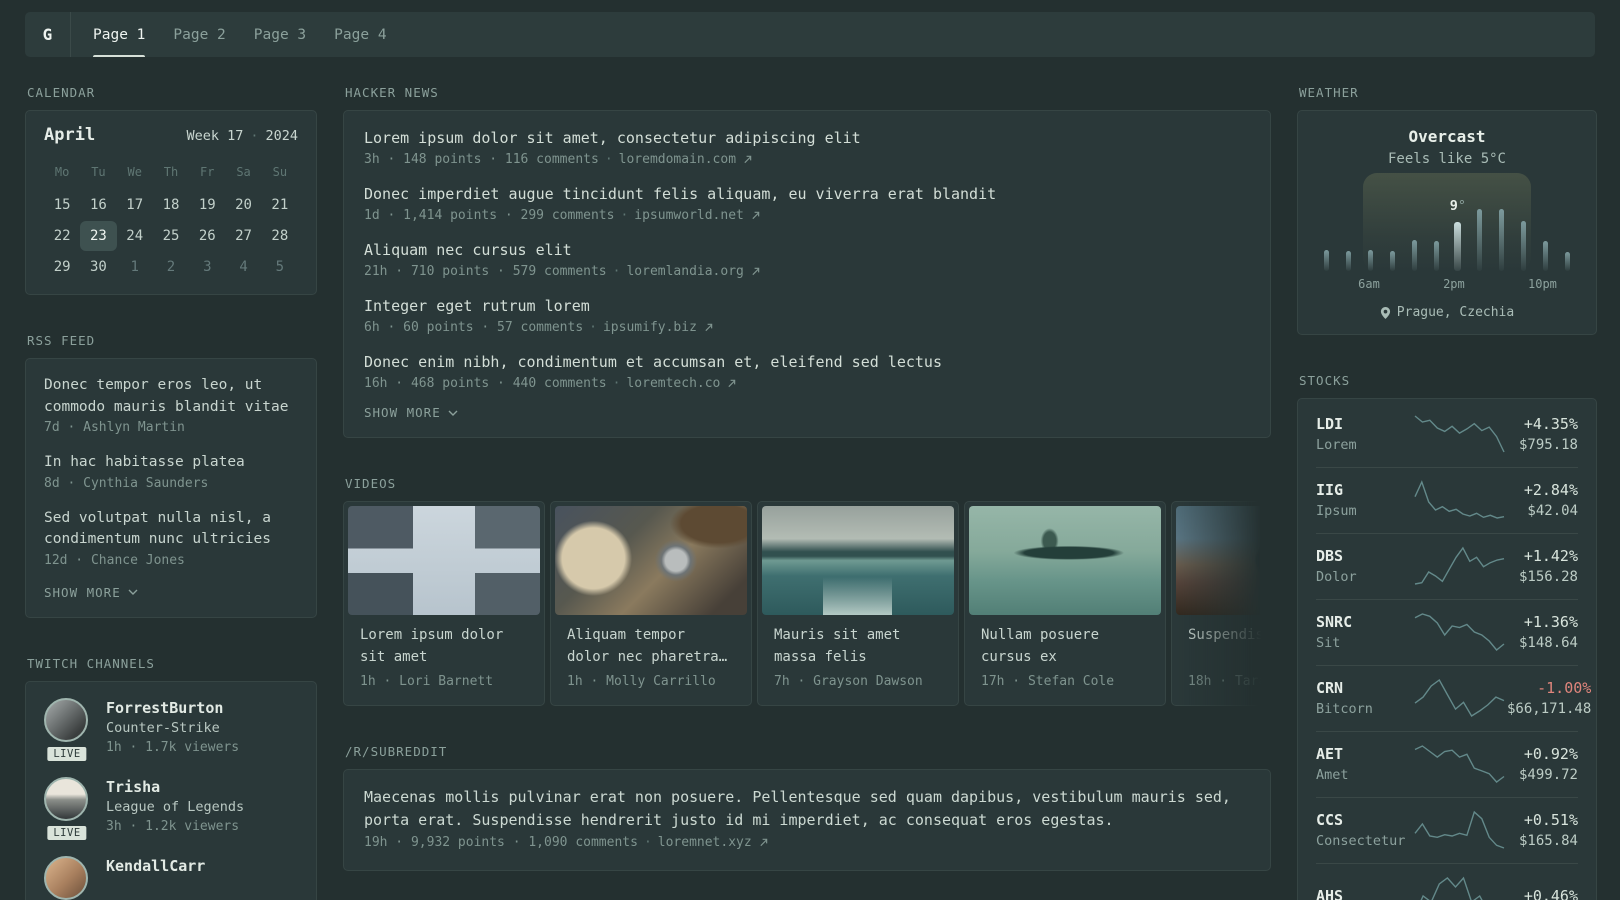  What do you see at coordinates (474, 327) in the screenshot?
I see `hn-item-stats: 6h · 60 points · 57 comments` at bounding box center [474, 327].